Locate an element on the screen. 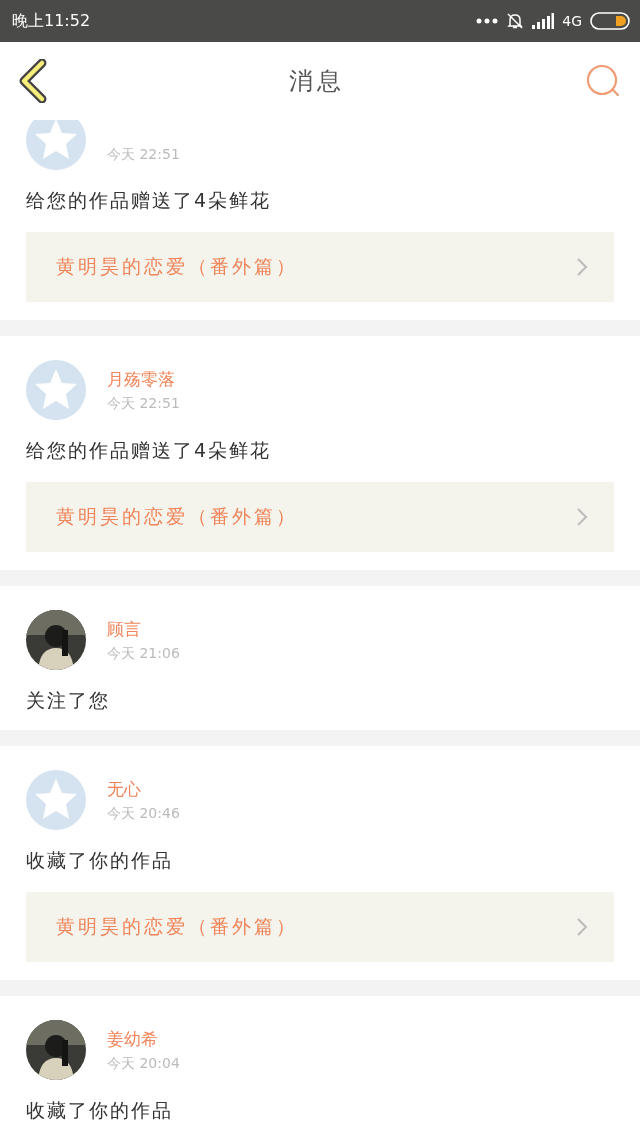 The image size is (640, 1138). user-name: 姜幼希 is located at coordinates (143, 1039).